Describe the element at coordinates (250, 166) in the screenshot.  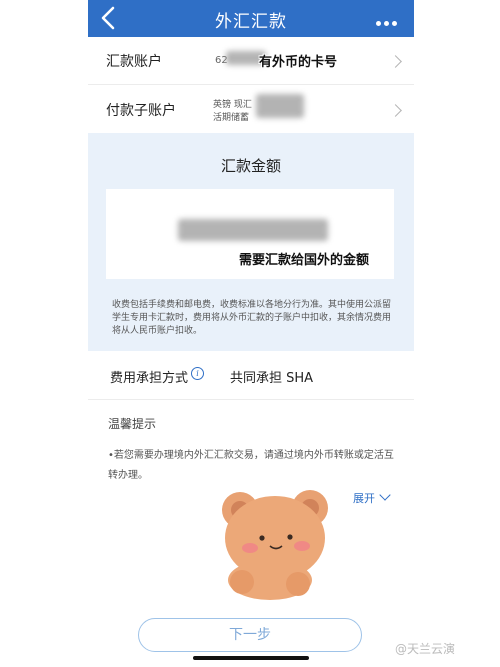
I see `amount-title: 汇款金额` at that location.